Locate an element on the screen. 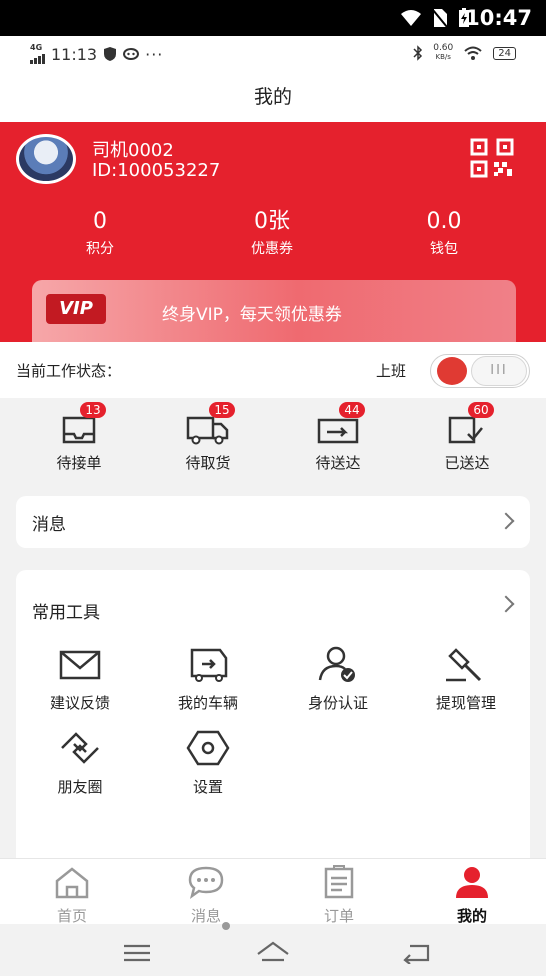 Image resolution: width=546 pixels, height=976 pixels. vip-badge: VIP is located at coordinates (76, 309).